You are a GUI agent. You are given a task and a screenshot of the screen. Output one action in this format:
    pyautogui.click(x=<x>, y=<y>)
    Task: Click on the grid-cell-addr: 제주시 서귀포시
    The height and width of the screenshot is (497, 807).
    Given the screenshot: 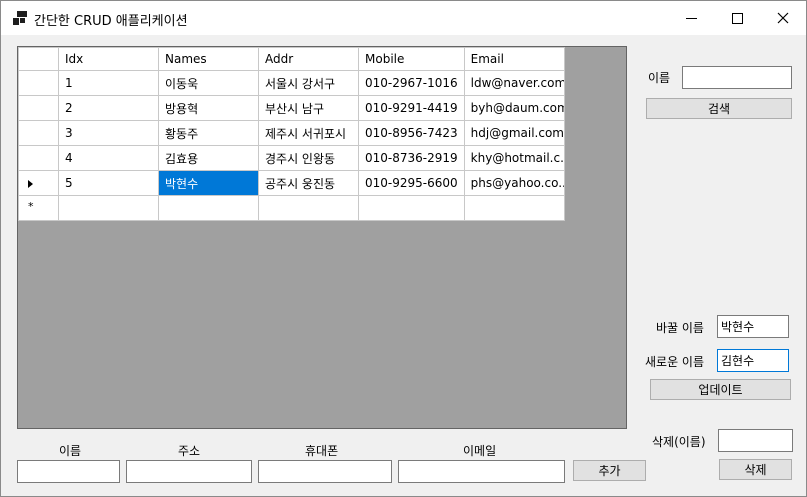 What is the action you would take?
    pyautogui.click(x=308, y=133)
    